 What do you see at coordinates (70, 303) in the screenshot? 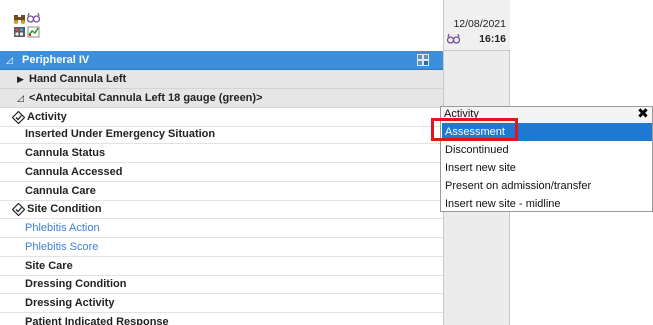
I see `row-label: Dressing Activity` at bounding box center [70, 303].